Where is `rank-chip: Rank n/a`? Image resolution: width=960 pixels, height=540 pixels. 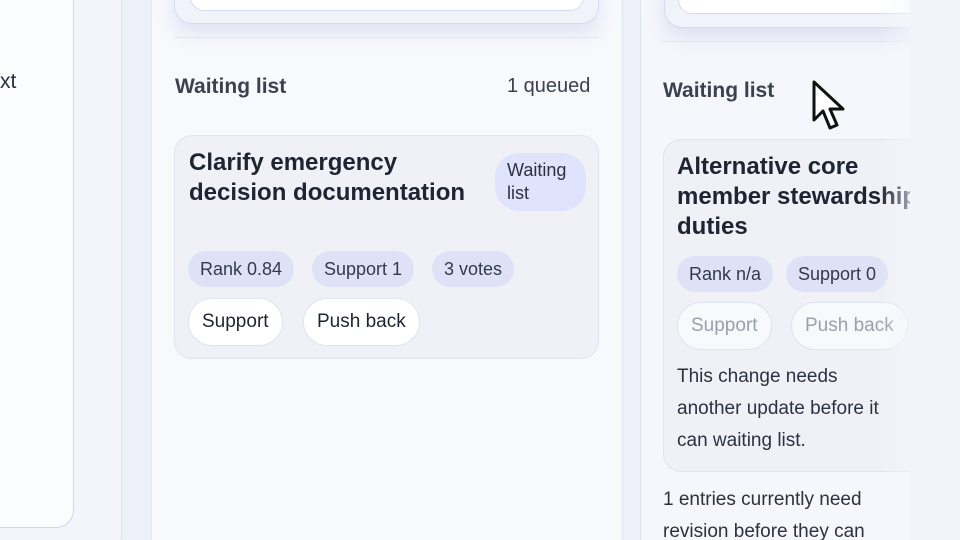
rank-chip: Rank n/a is located at coordinates (725, 274).